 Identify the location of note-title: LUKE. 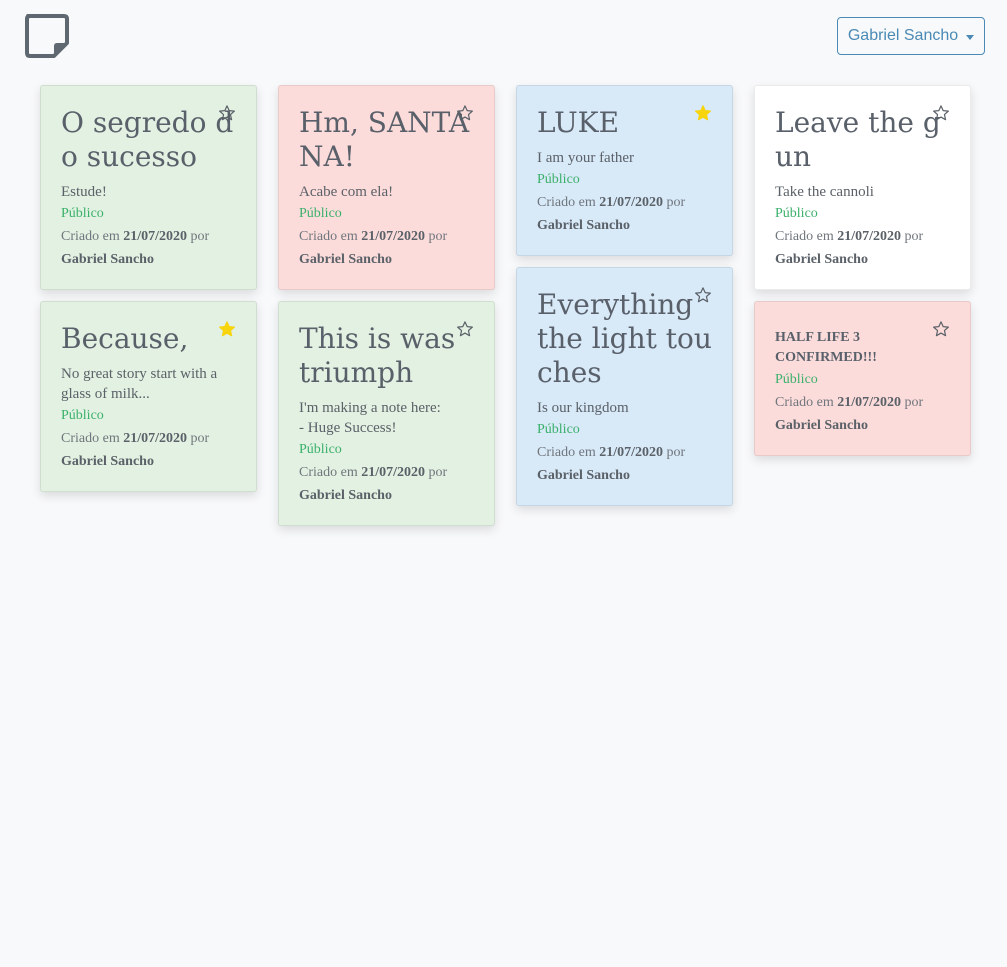
(578, 122).